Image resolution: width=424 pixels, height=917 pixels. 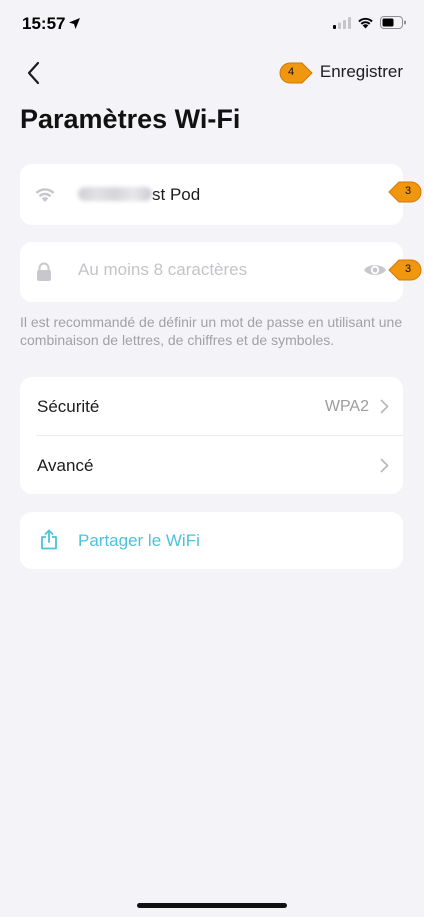 I want to click on settings-list: Sécurité WPA2 Avancé, so click(x=211, y=435).